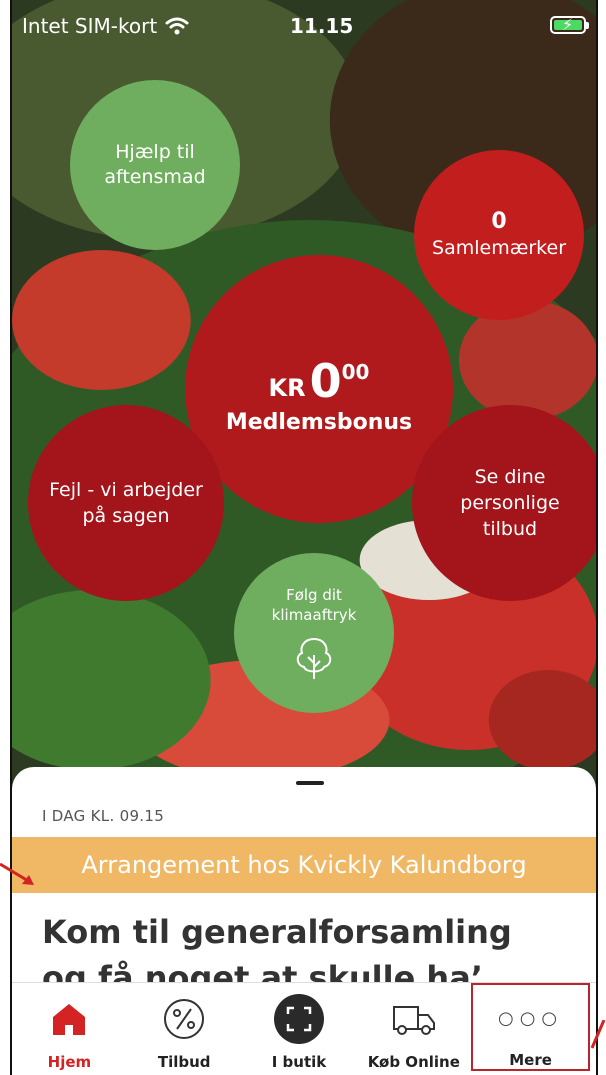 This screenshot has height=1075, width=606. What do you see at coordinates (322, 26) in the screenshot?
I see `clock: 11.15` at bounding box center [322, 26].